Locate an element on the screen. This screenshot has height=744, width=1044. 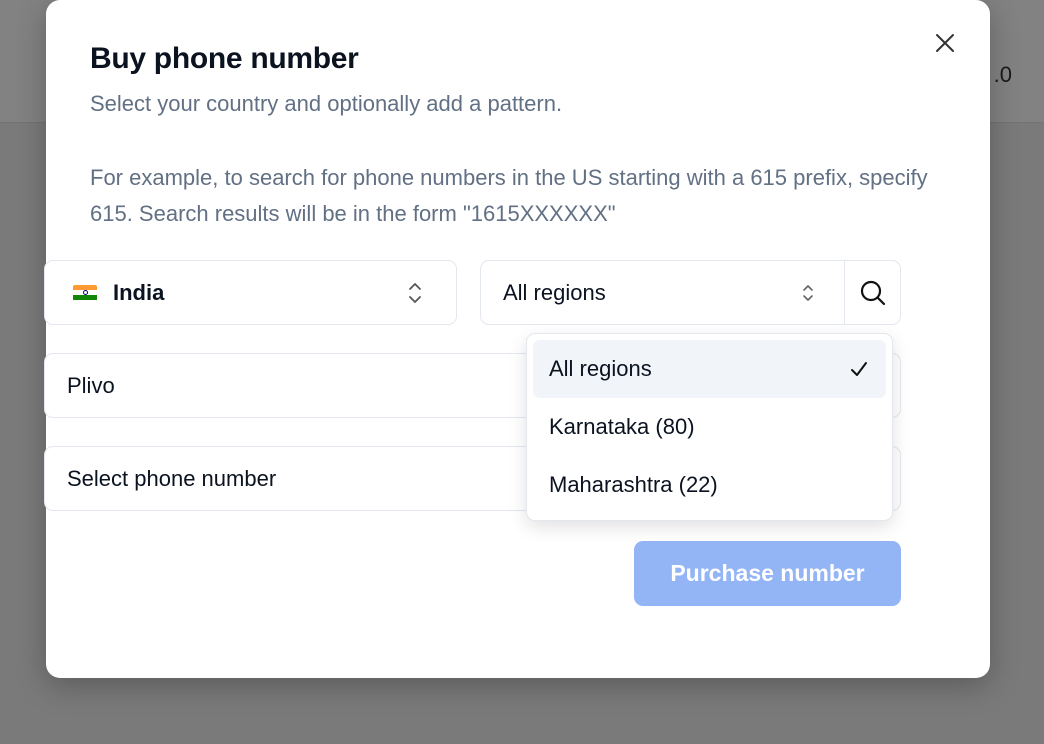
region-select-value: All regions is located at coordinates (554, 292).